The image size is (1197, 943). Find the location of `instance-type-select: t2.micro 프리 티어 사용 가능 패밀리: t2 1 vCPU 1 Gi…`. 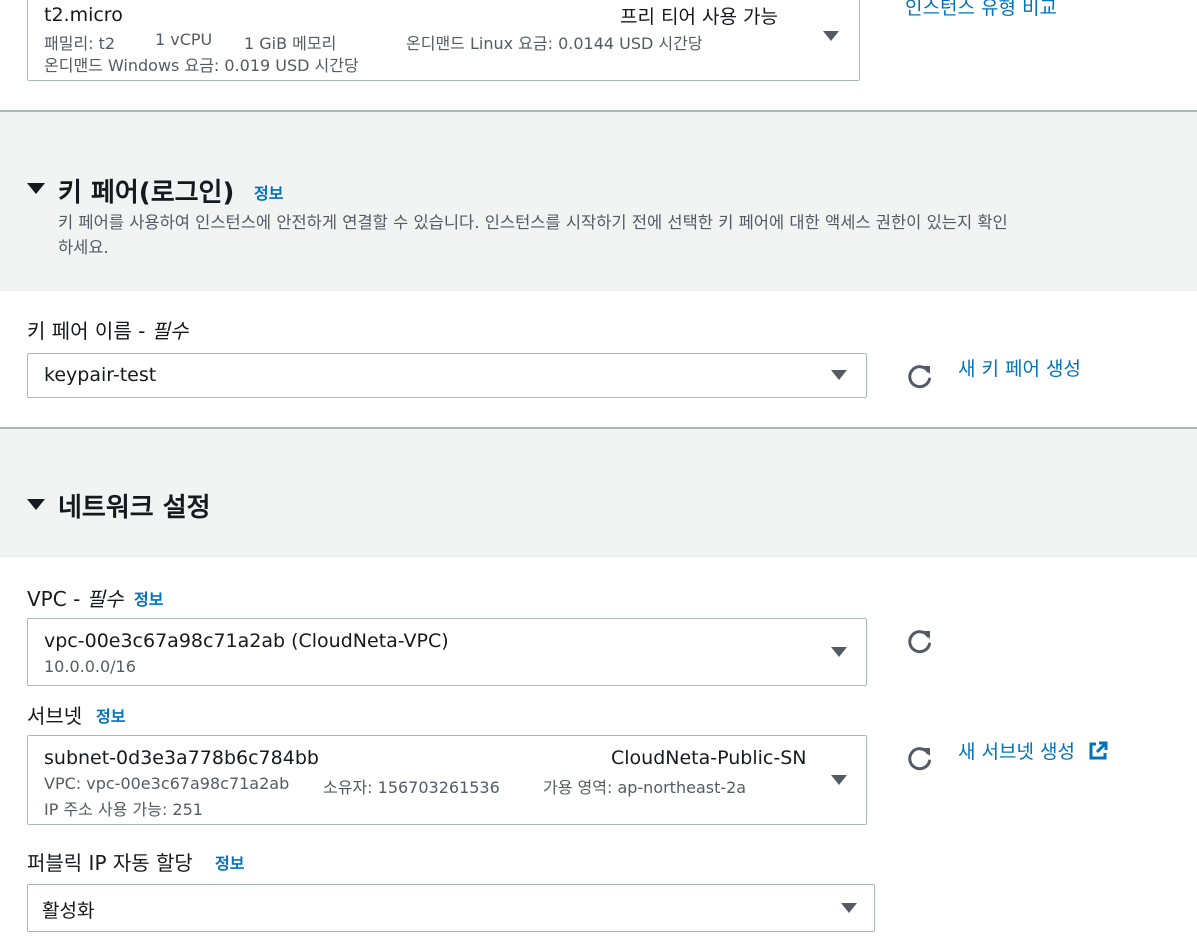

instance-type-select: t2.micro 프리 티어 사용 가능 패밀리: t2 1 vCPU 1 Gi… is located at coordinates (443, 40).